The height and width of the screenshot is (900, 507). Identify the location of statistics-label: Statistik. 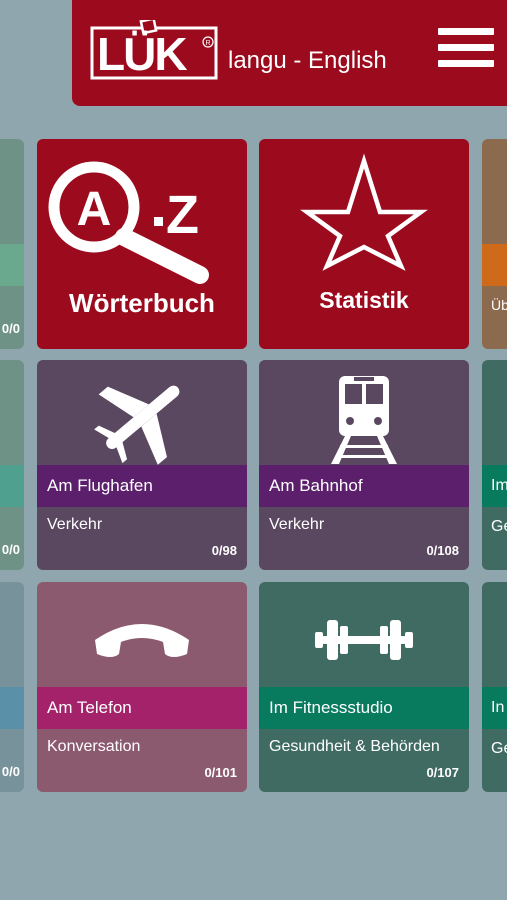
(364, 300).